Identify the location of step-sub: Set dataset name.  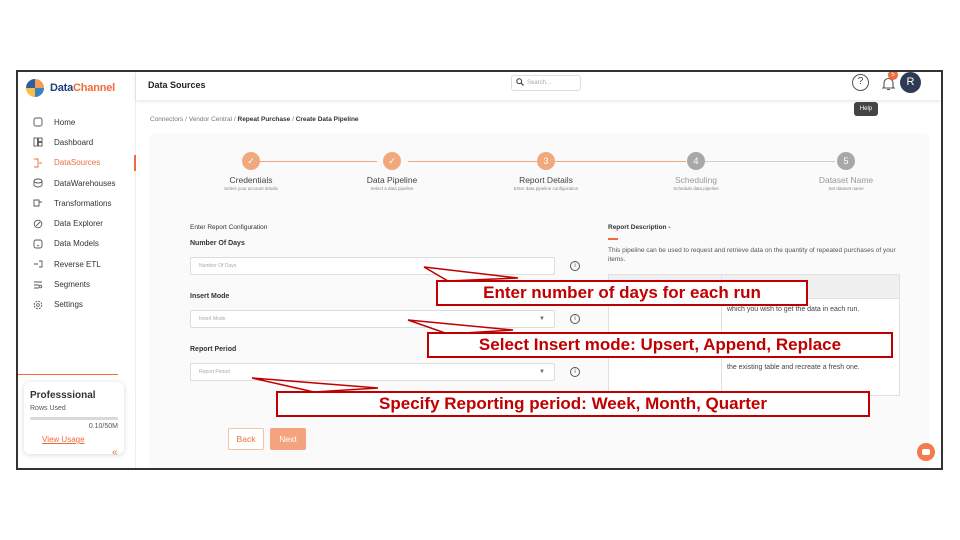
(846, 188).